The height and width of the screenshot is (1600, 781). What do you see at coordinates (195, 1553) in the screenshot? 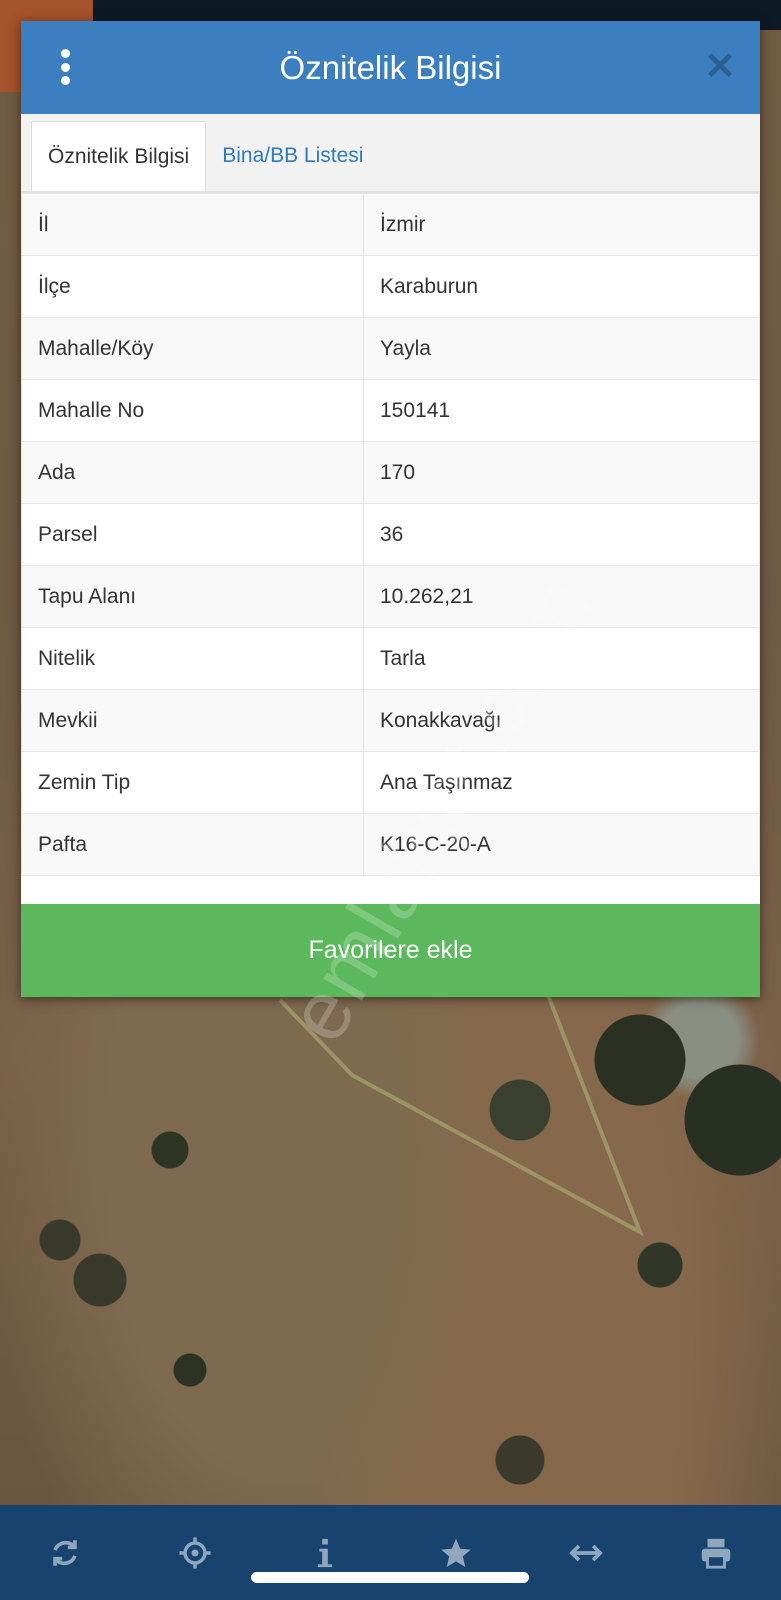
I see `locate-icon` at bounding box center [195, 1553].